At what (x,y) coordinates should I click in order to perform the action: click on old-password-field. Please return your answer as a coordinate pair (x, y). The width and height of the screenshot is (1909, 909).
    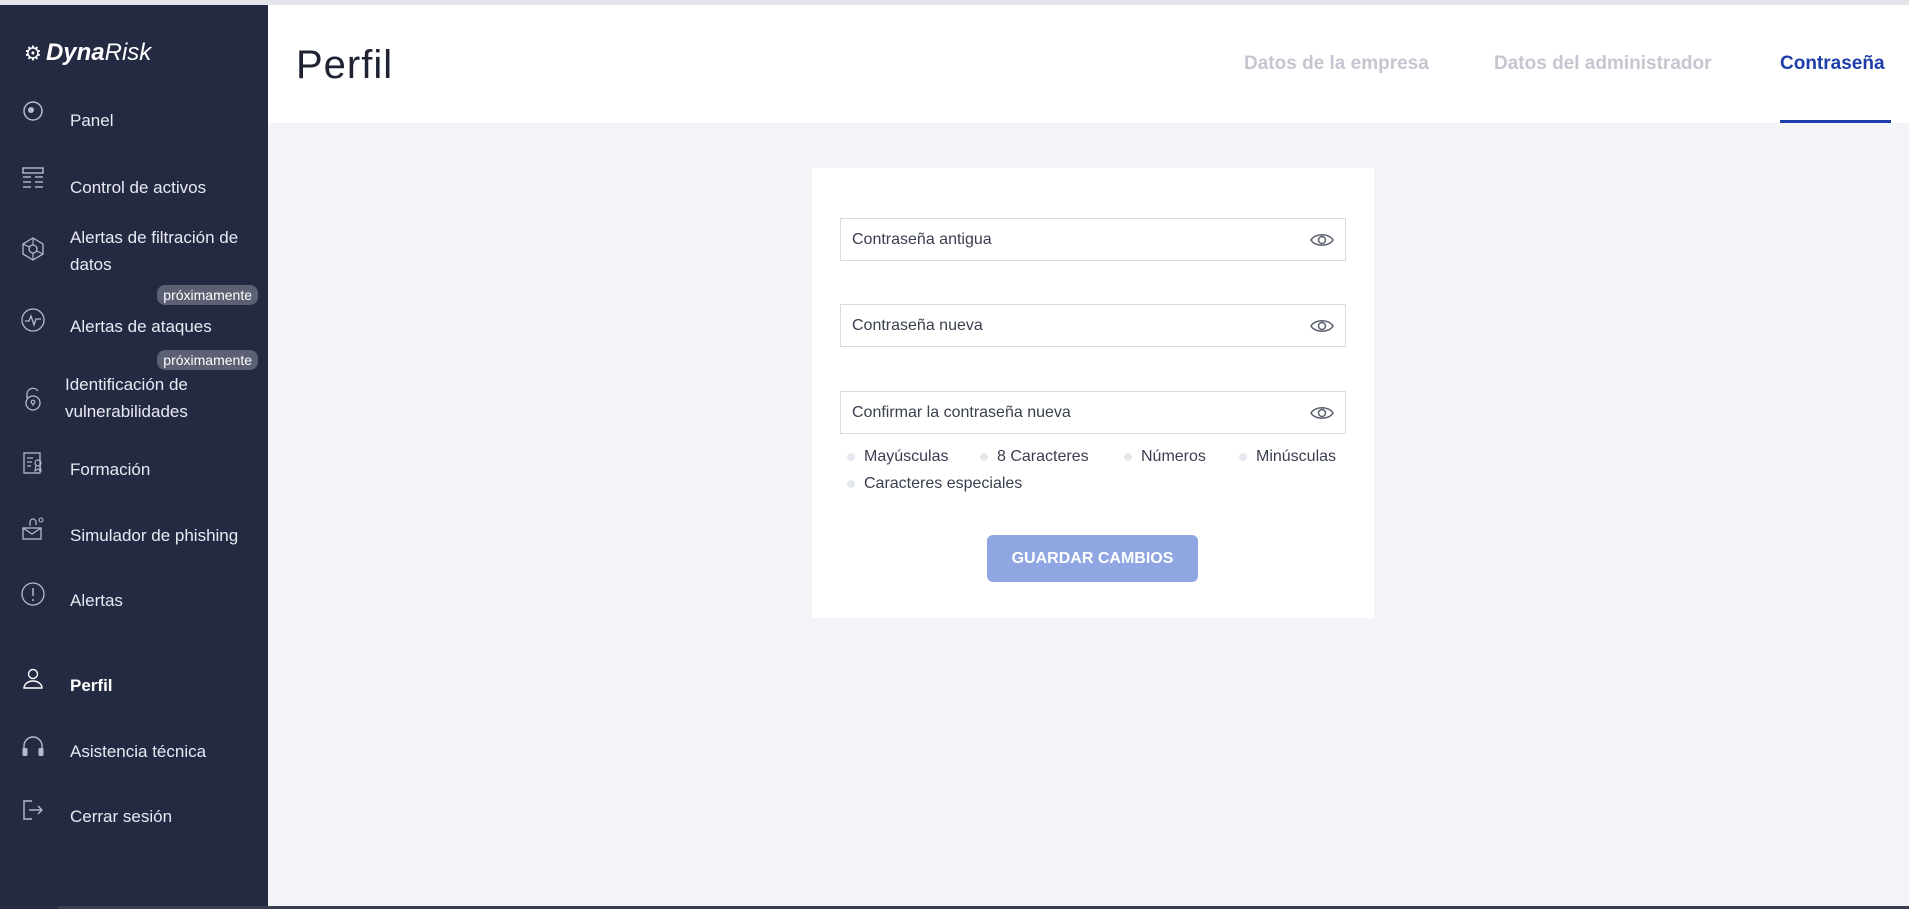
    Looking at the image, I should click on (1093, 239).